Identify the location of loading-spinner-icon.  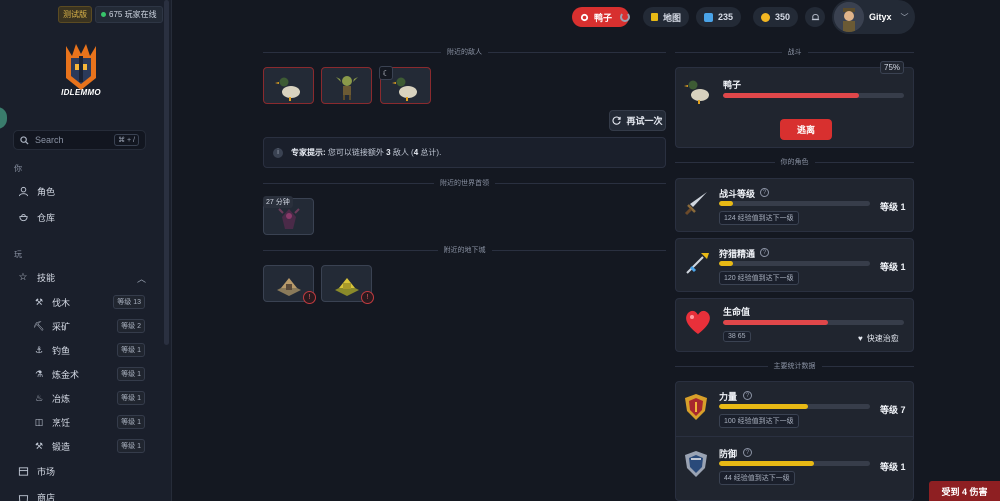
(625, 17).